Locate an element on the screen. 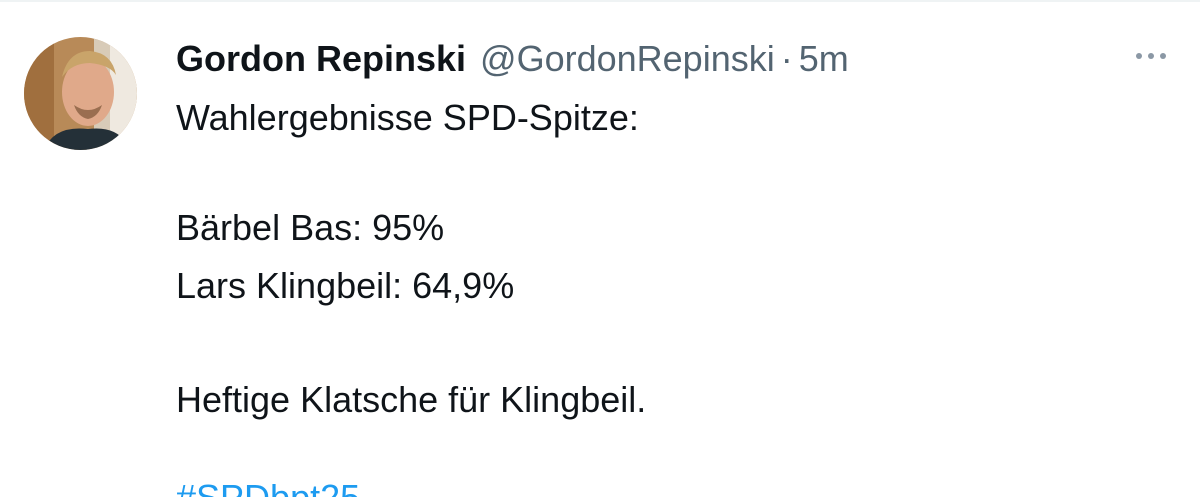  tweet-text-line: Bärbel Bas: 95% is located at coordinates (310, 227).